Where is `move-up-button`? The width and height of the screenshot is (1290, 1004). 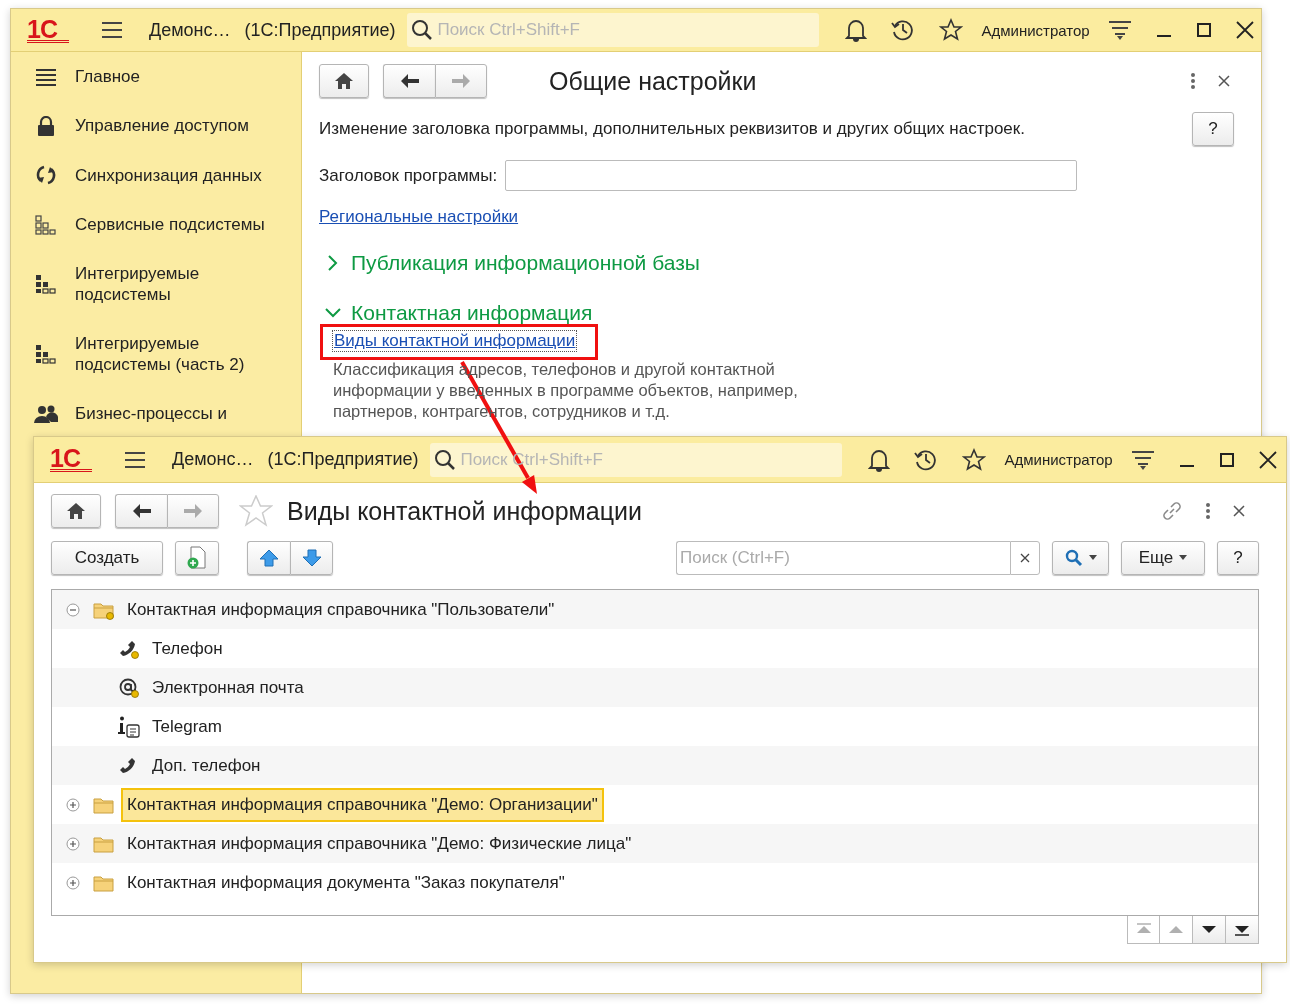
move-up-button is located at coordinates (268, 557).